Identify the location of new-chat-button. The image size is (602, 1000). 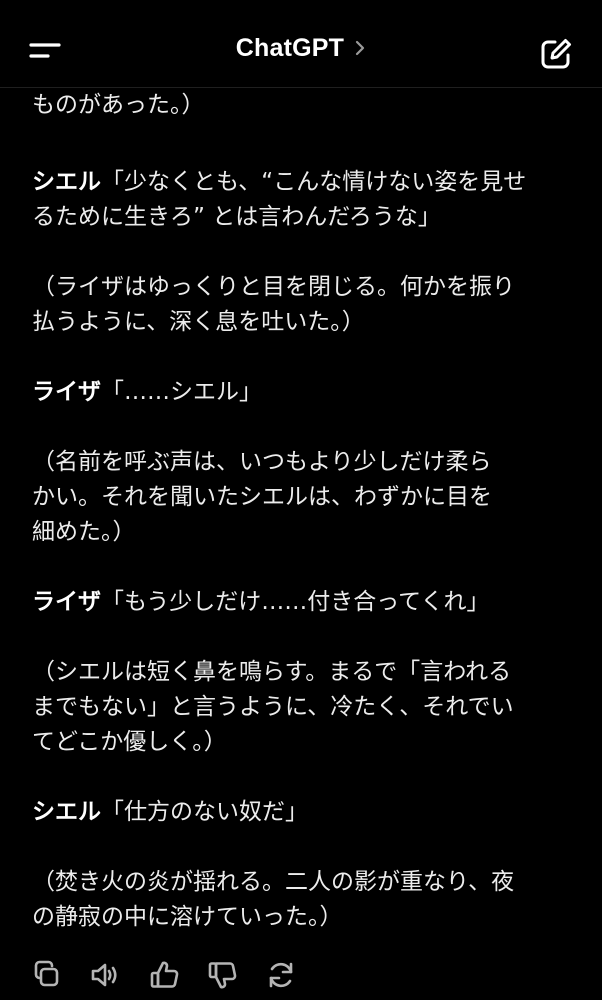
(556, 54).